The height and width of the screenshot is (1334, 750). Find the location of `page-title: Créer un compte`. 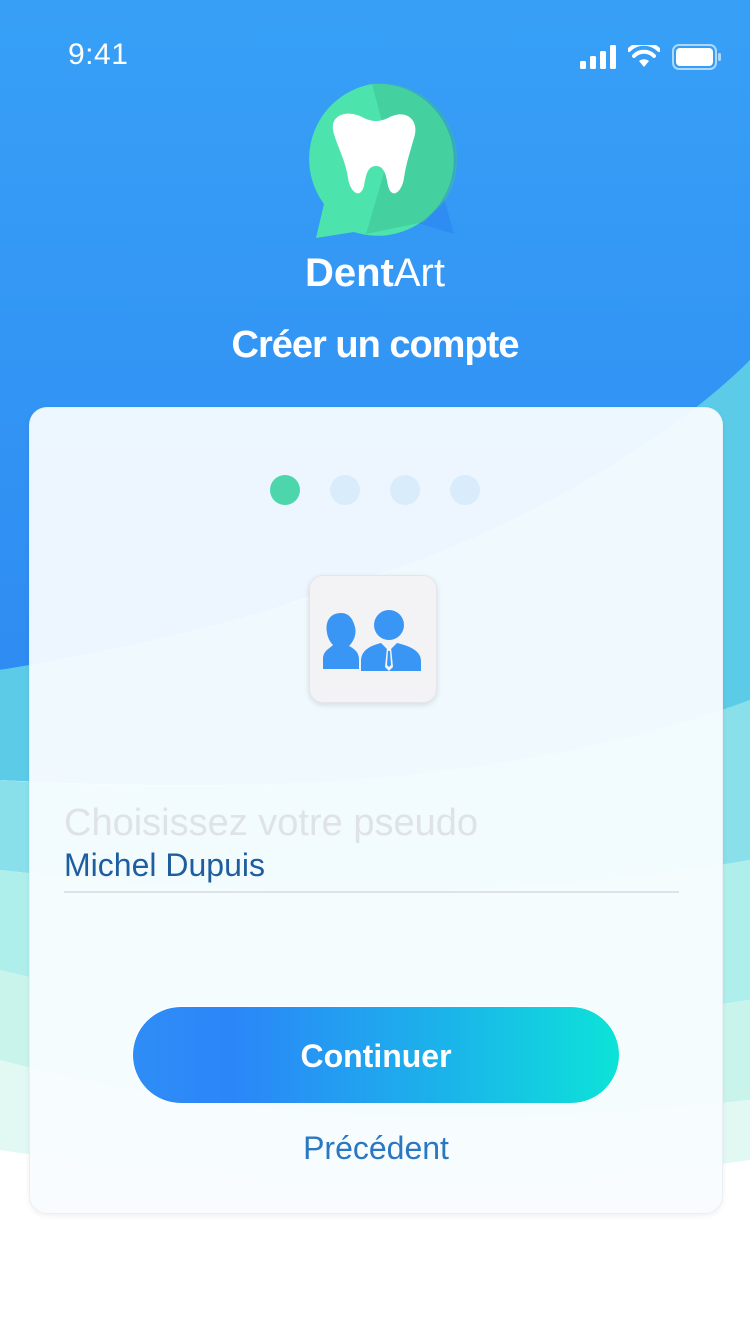

page-title: Créer un compte is located at coordinates (375, 345).